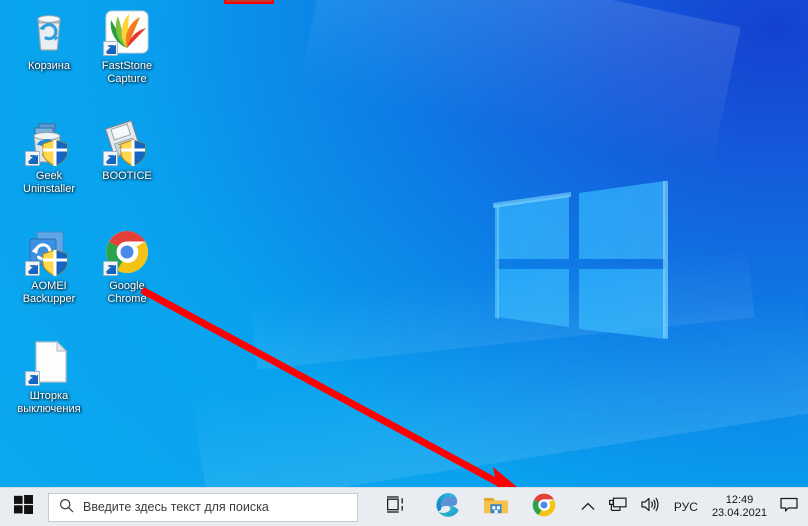 The height and width of the screenshot is (526, 808). I want to click on tray-network-button, so click(618, 507).